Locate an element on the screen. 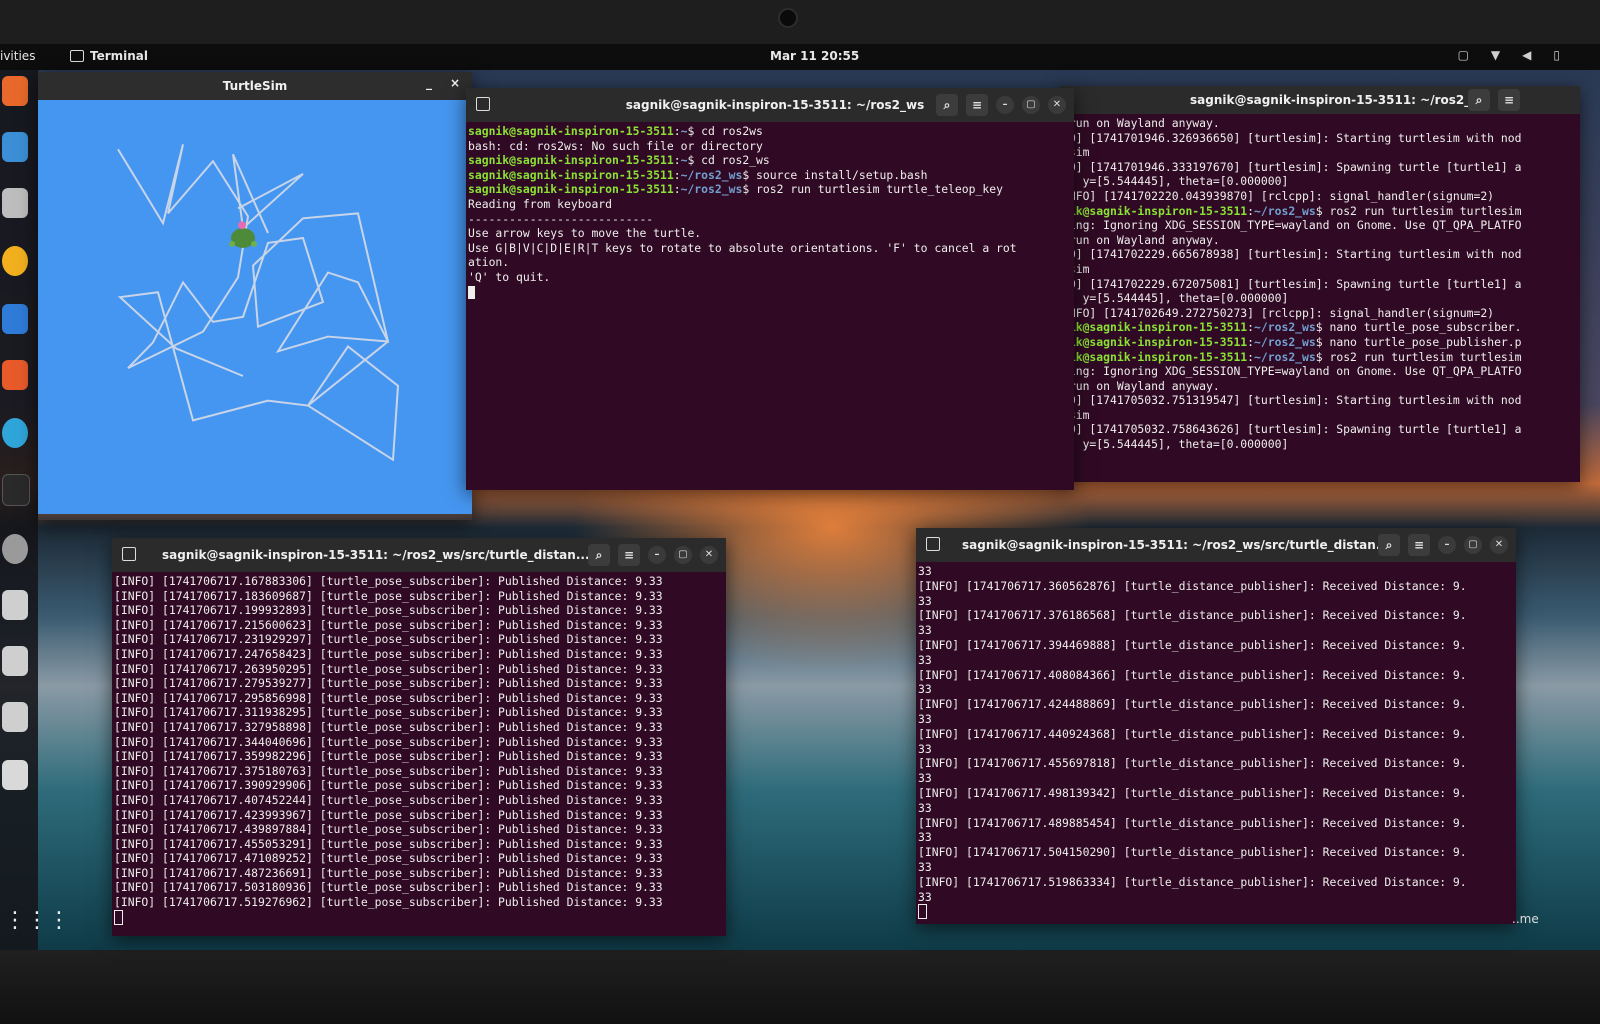  minimize-button: _ is located at coordinates (429, 83).